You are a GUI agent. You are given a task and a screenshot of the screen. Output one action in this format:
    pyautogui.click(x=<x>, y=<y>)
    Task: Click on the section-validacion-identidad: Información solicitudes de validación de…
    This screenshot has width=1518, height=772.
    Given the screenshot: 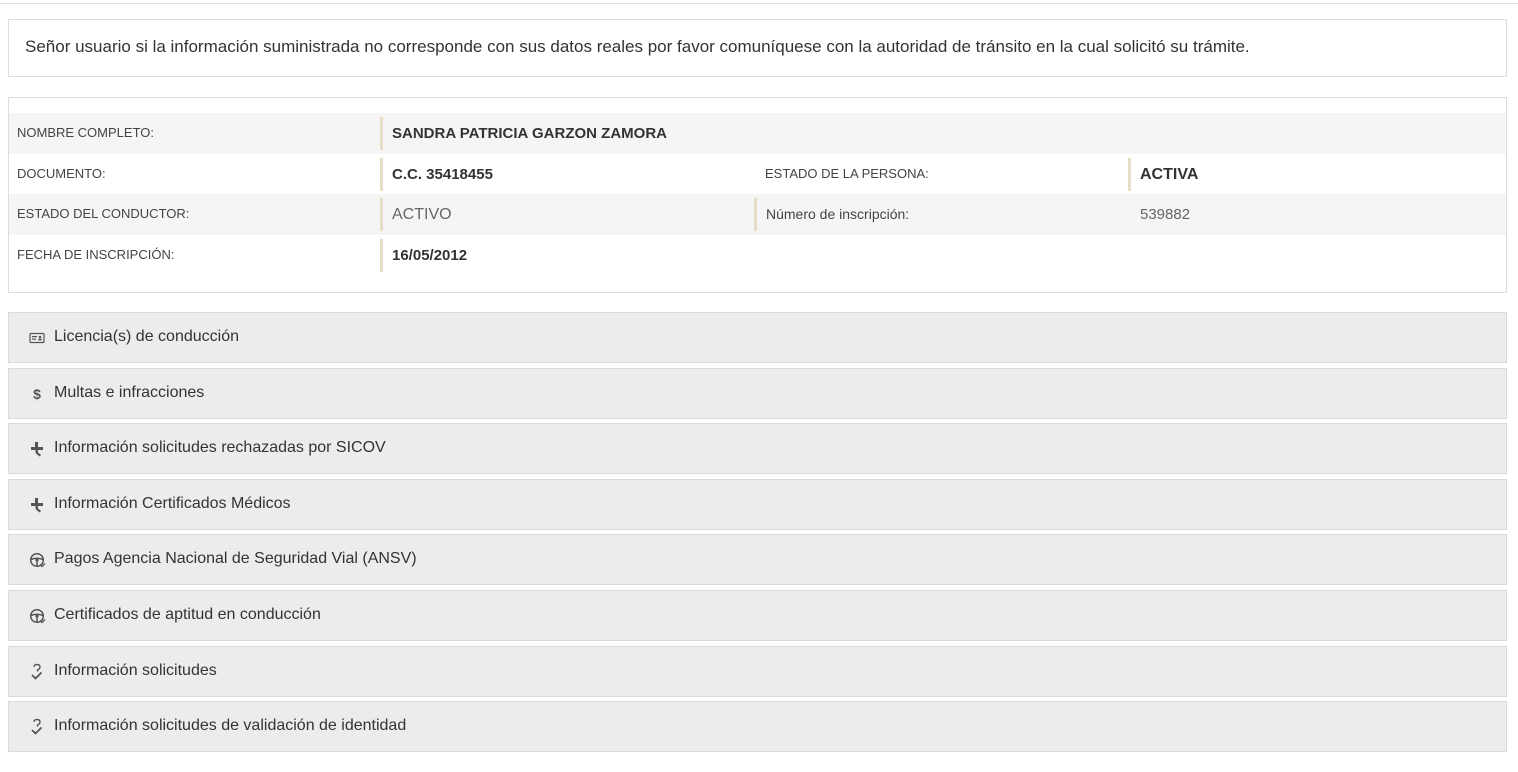 What is the action you would take?
    pyautogui.click(x=757, y=726)
    